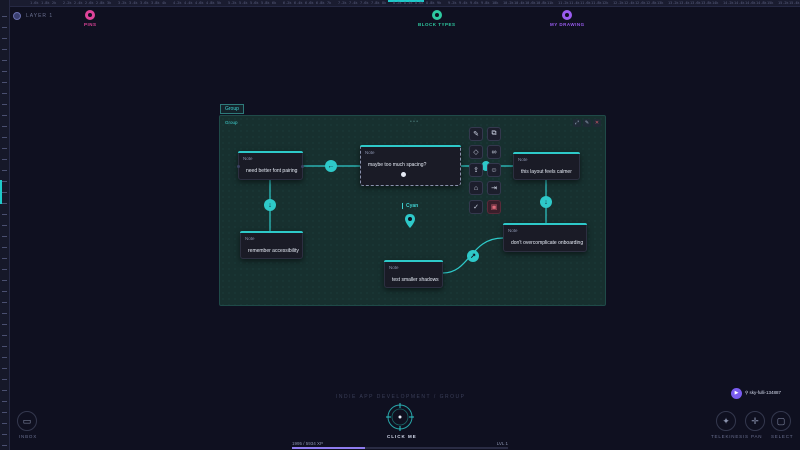  I want to click on inbox-button: ▭, so click(27, 421).